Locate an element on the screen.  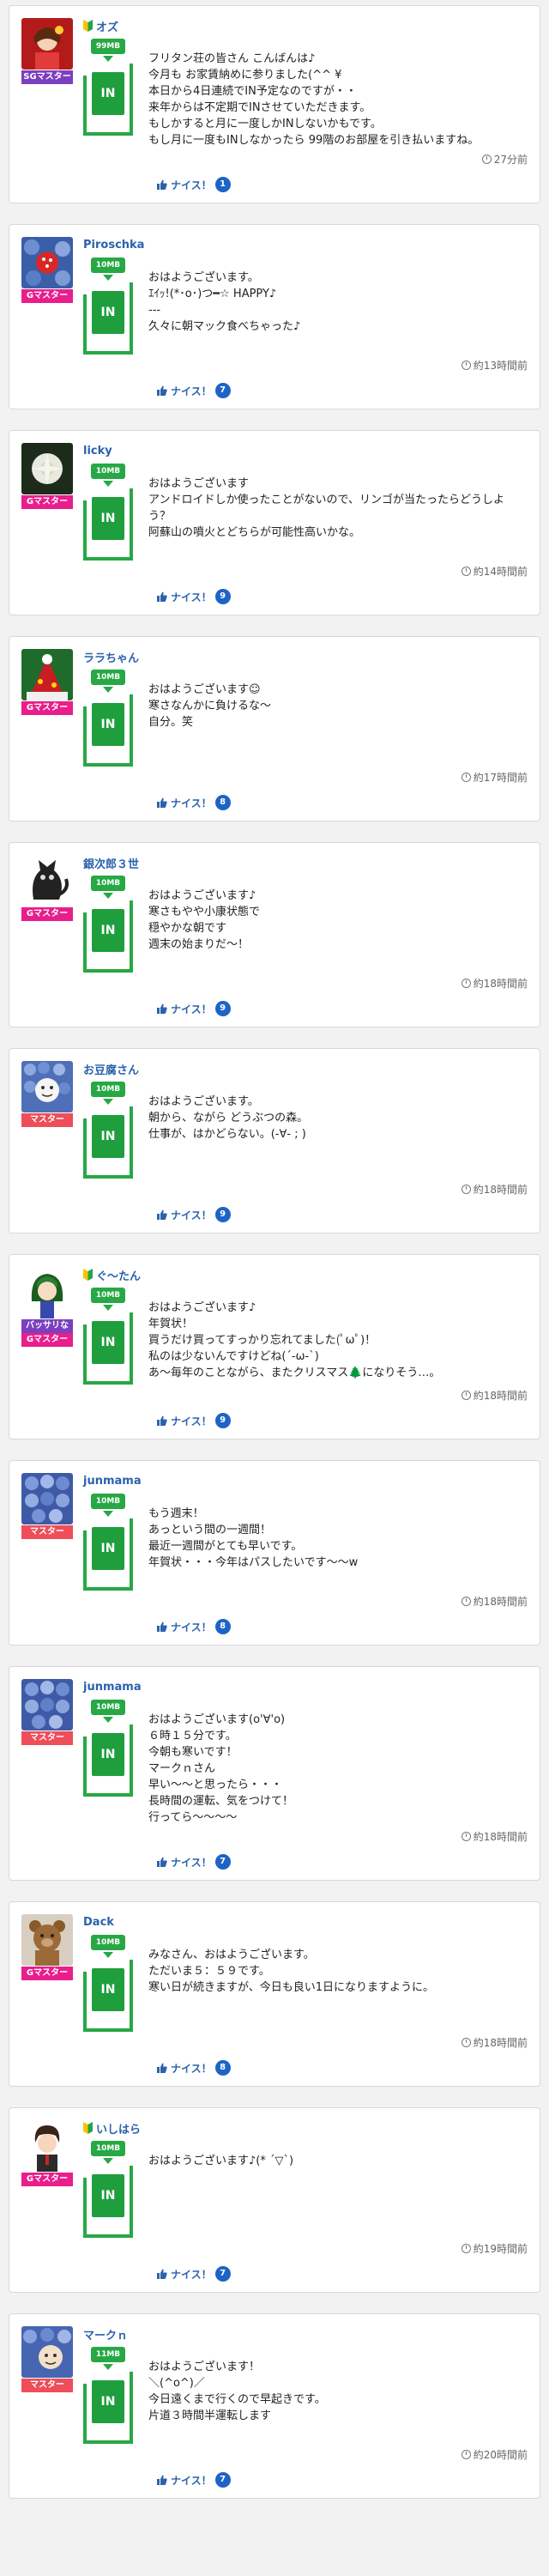
post-body: 10MB IN おはようございます♪(* ´▽`) is located at coordinates (306, 2189).